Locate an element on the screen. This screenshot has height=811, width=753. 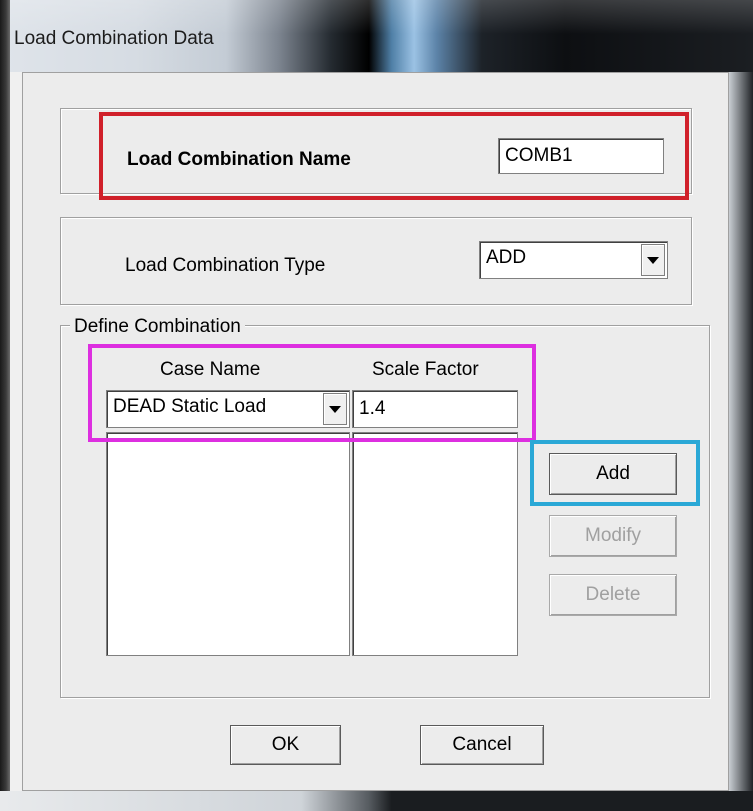
ok-button: OK is located at coordinates (285, 745).